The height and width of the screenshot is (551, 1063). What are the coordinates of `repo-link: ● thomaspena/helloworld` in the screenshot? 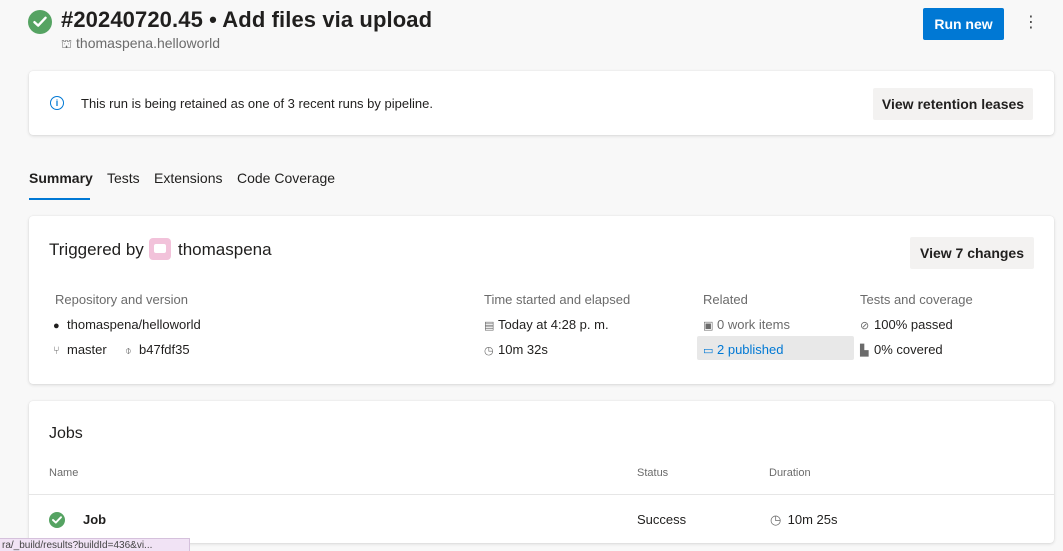 It's located at (127, 324).